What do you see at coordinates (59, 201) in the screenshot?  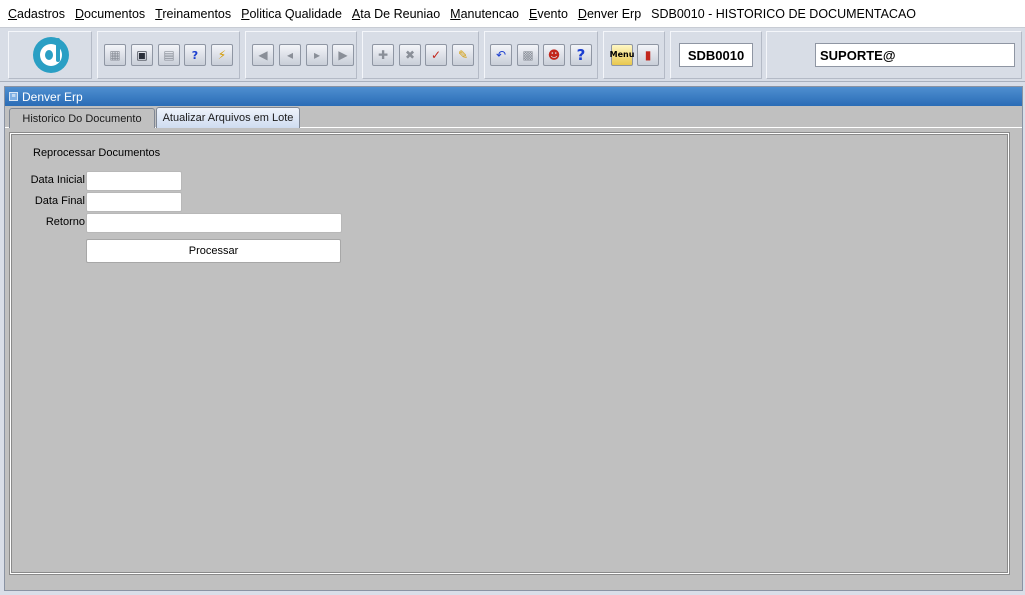 I see `data-final-label: Data Final` at bounding box center [59, 201].